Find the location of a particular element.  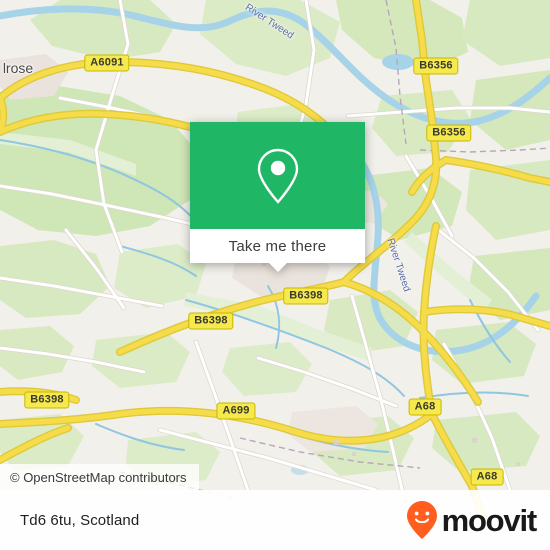

road-shield-b6356-south: B6356 is located at coordinates (449, 133).